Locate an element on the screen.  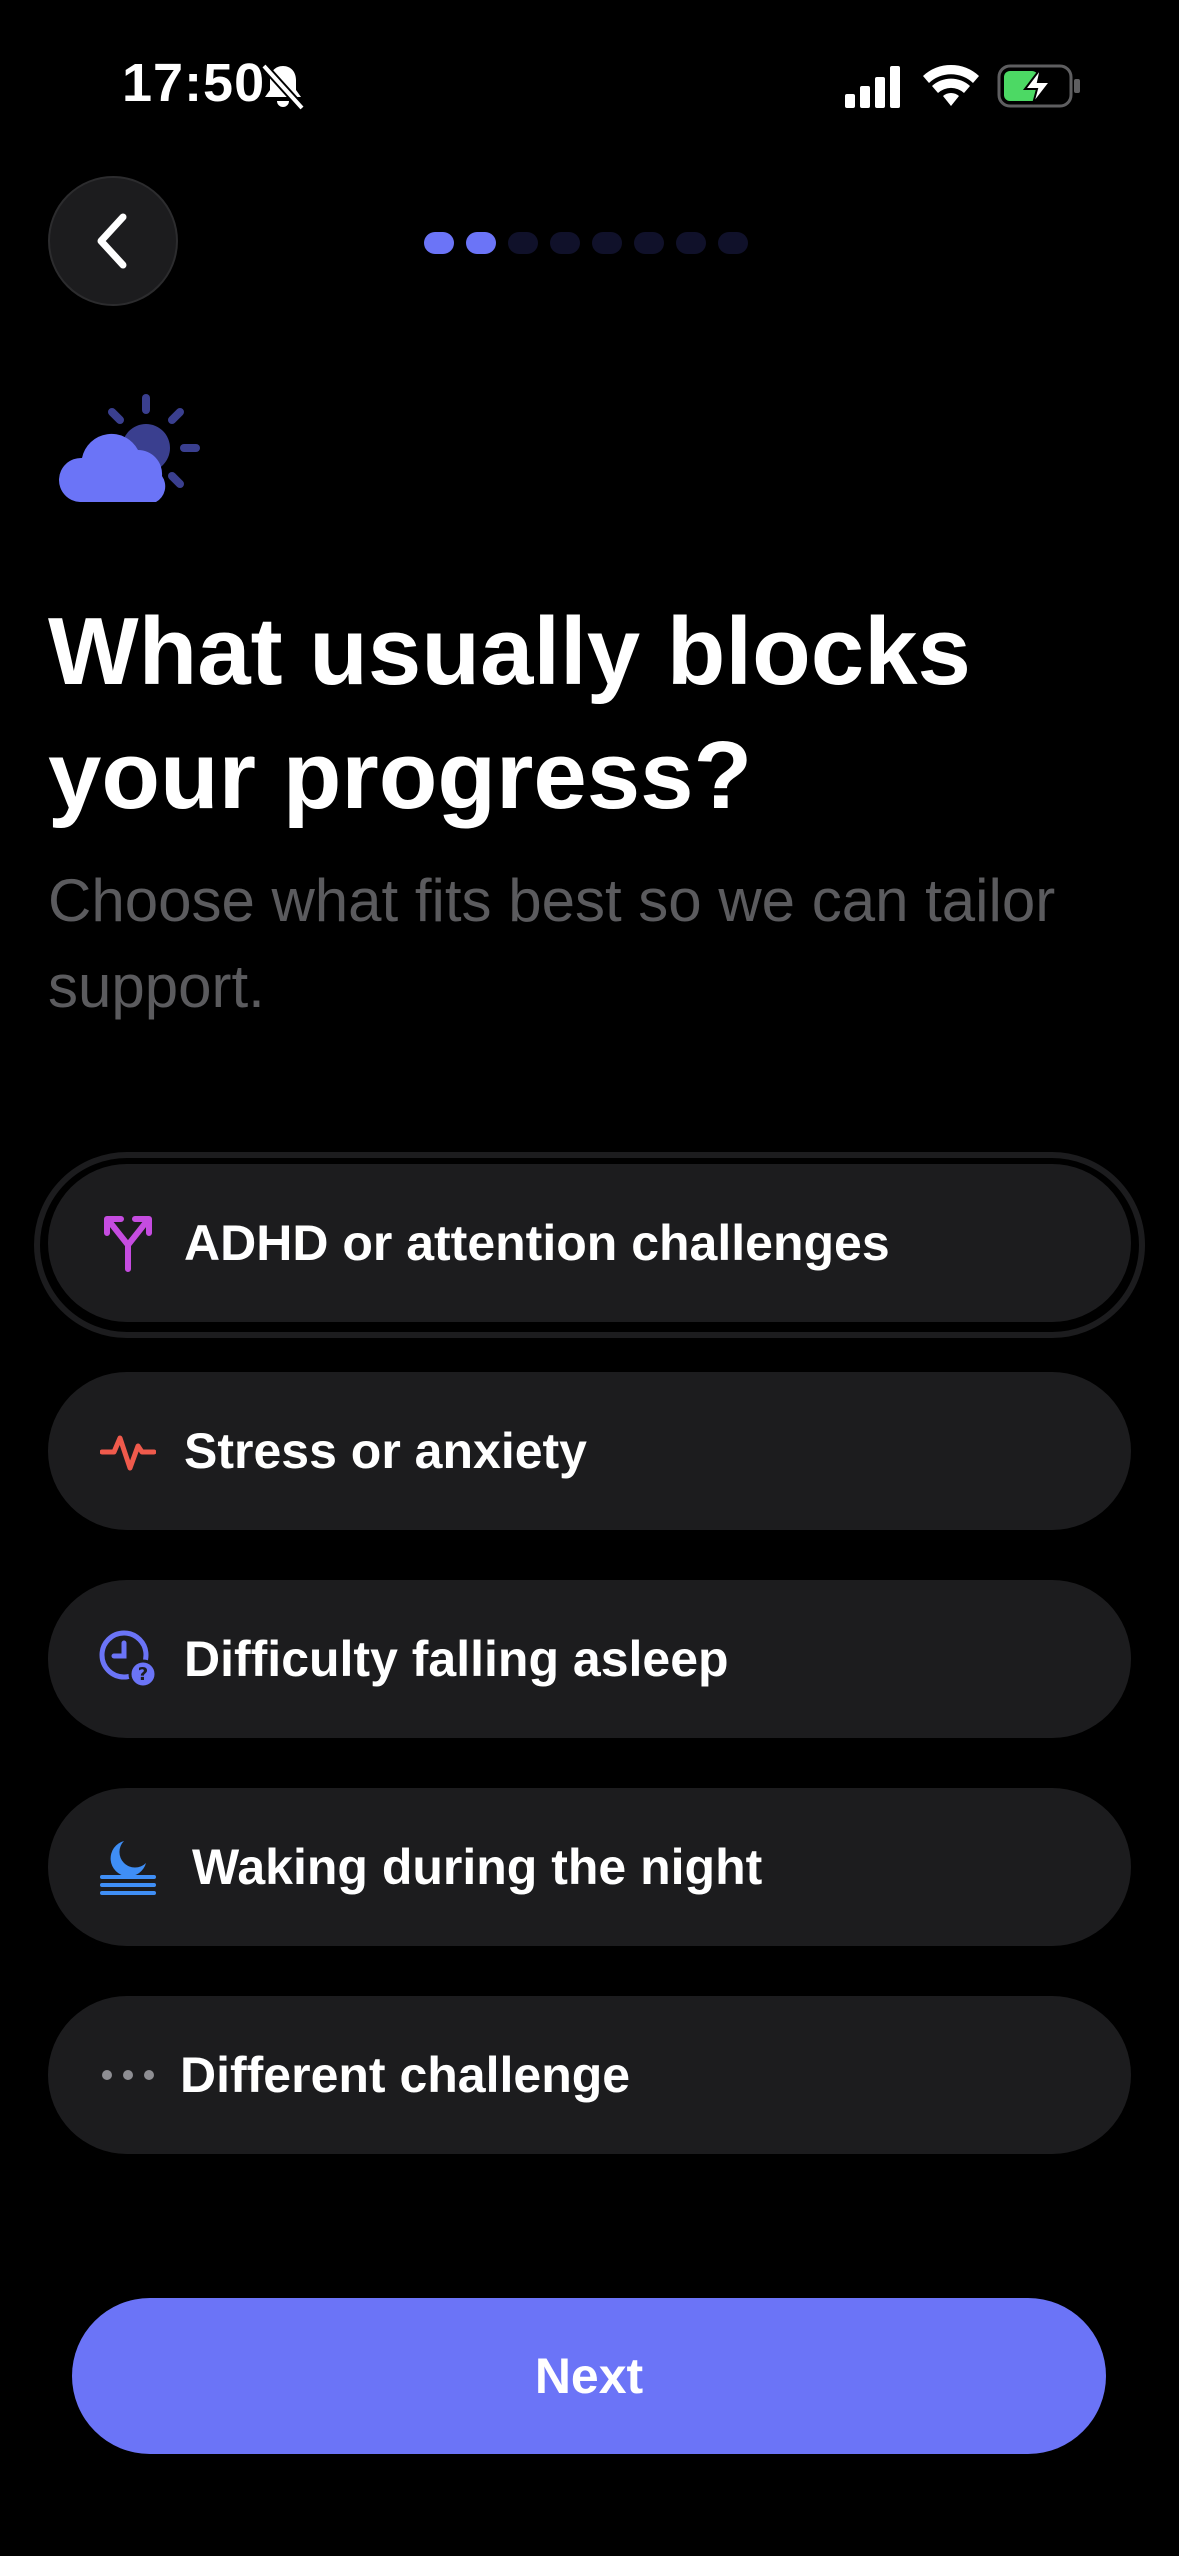
option-label: Stress or anxiety is located at coordinates (385, 1451).